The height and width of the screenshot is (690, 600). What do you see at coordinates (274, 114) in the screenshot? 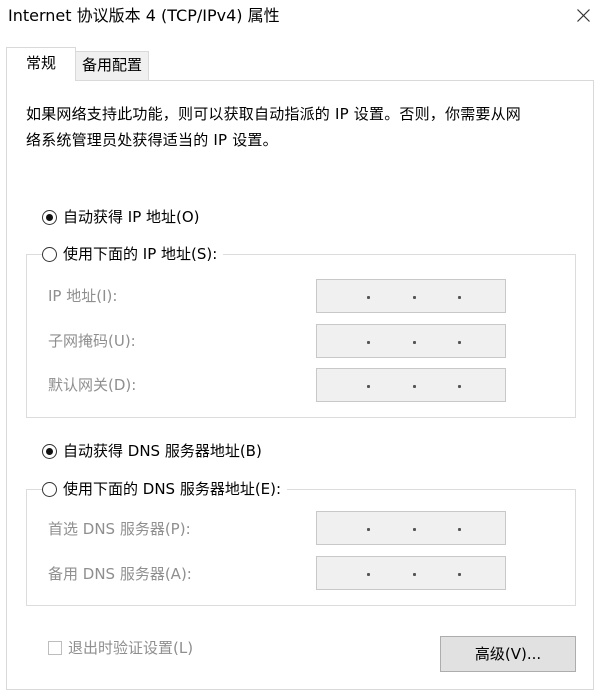
I see `description-line-1: 如果网络支持此功能，则可以获取自动指派的 IP 设置。否则，你需要从网` at bounding box center [274, 114].